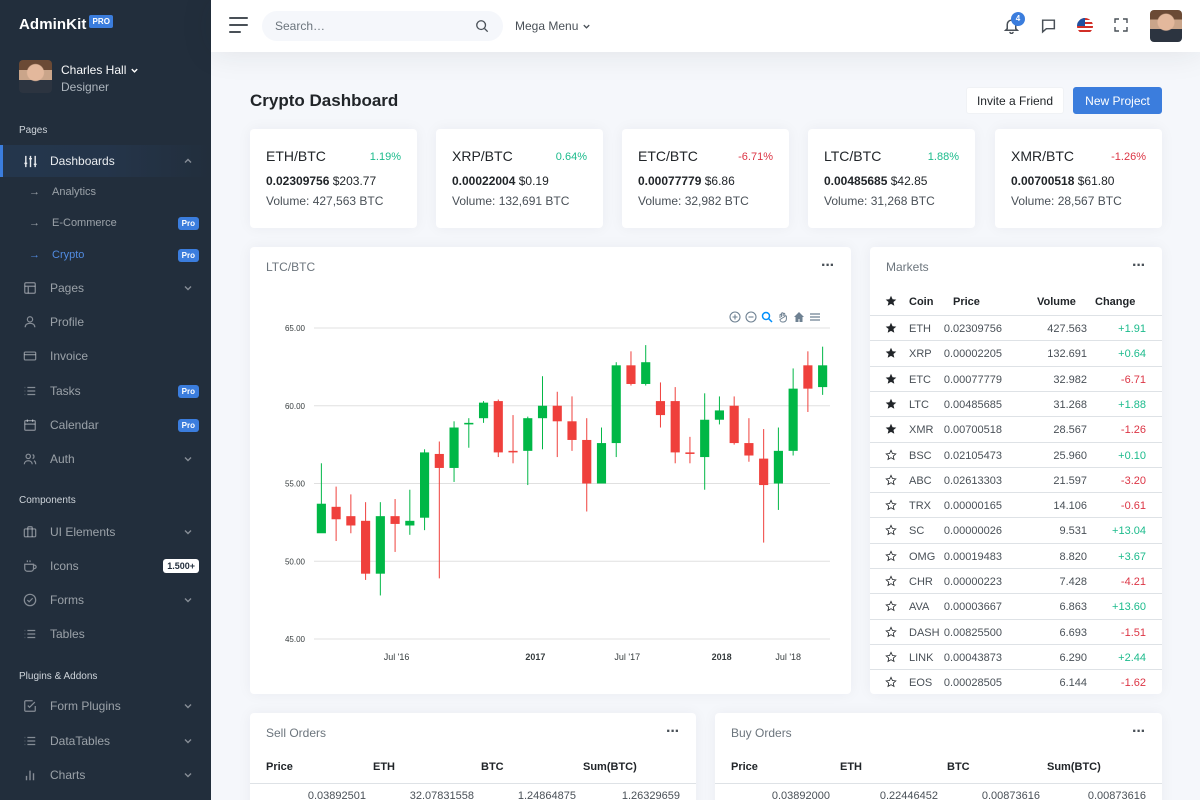 Image resolution: width=1200 pixels, height=800 pixels. Describe the element at coordinates (1049, 26) in the screenshot. I see `messages-button` at that location.